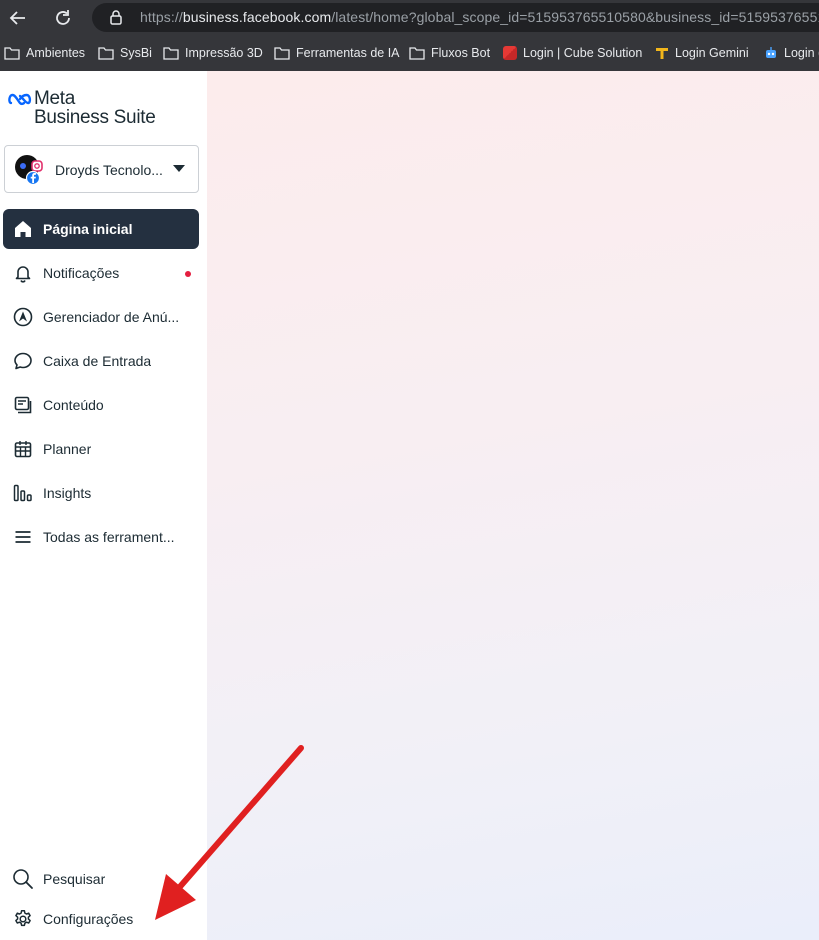  What do you see at coordinates (29, 170) in the screenshot?
I see `account-avatar` at bounding box center [29, 170].